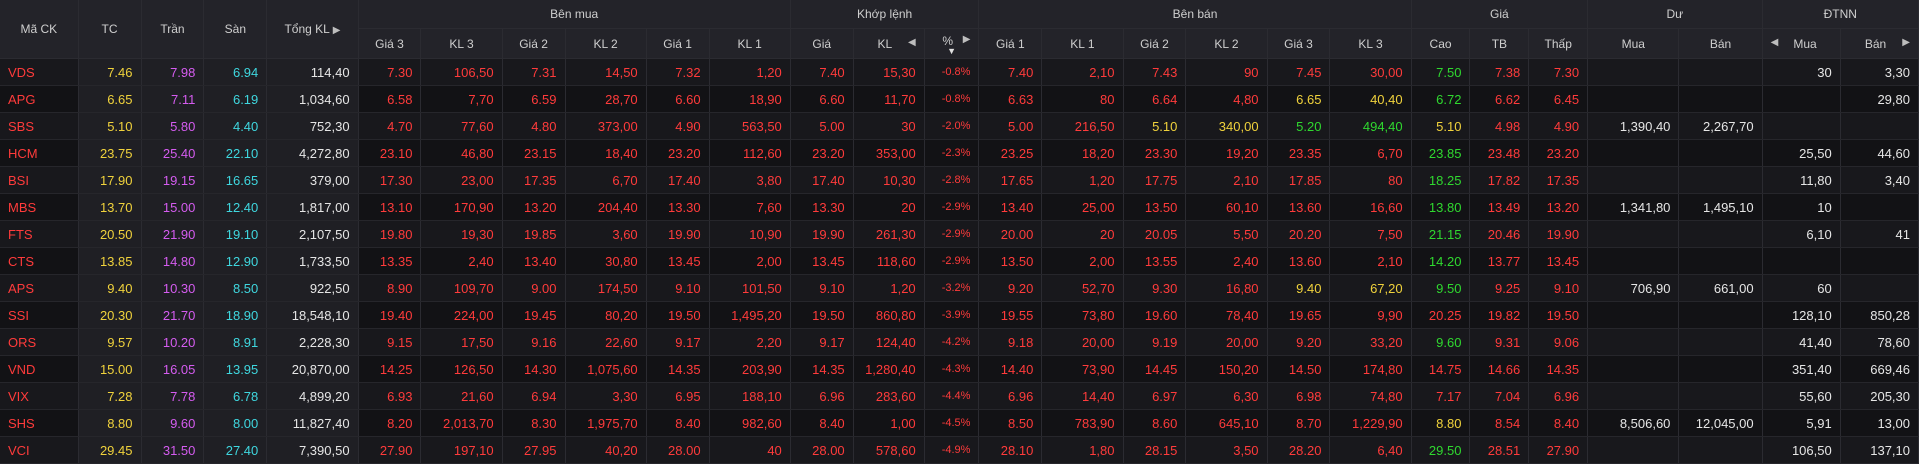 The width and height of the screenshot is (1919, 464). I want to click on cell-bid1-vol: 203,90, so click(750, 369).